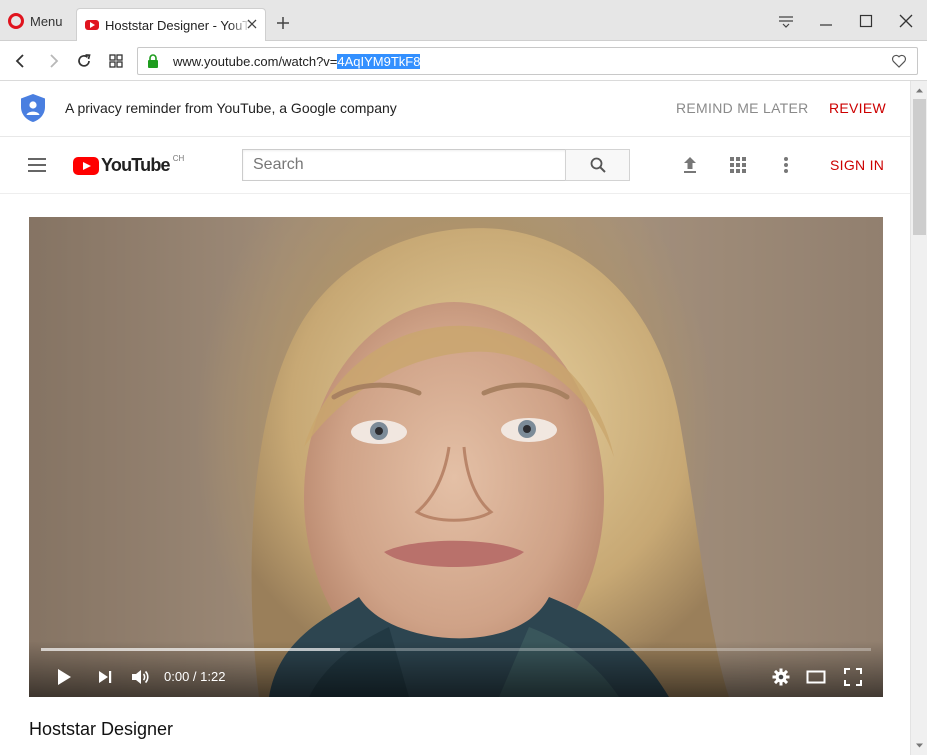 This screenshot has width=927, height=755. What do you see at coordinates (781, 677) in the screenshot?
I see `settings-gear-icon` at bounding box center [781, 677].